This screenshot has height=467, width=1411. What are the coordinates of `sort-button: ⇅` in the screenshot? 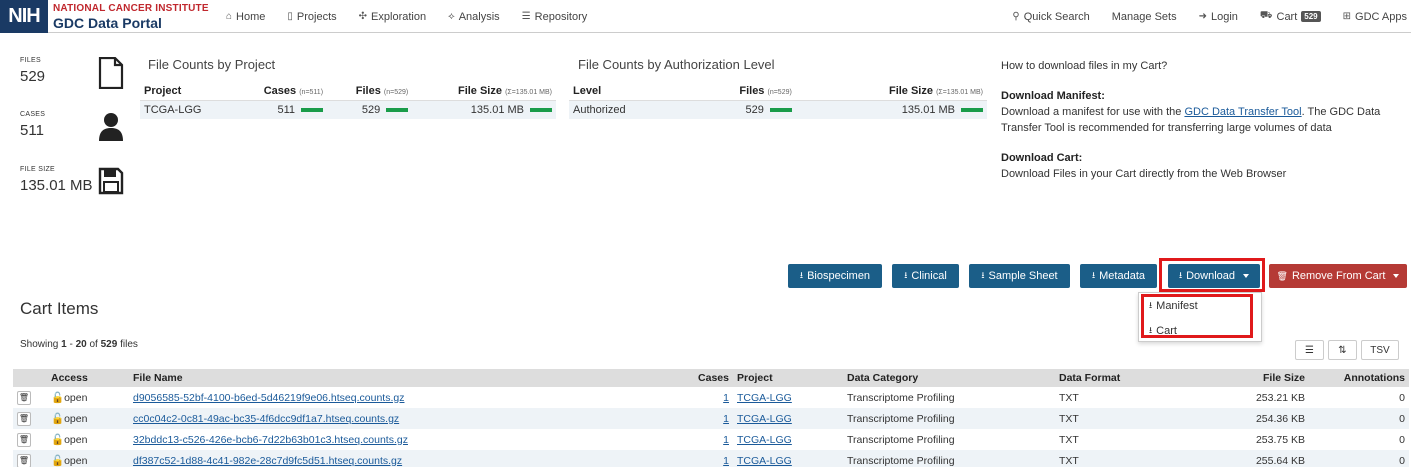 It's located at (1342, 350).